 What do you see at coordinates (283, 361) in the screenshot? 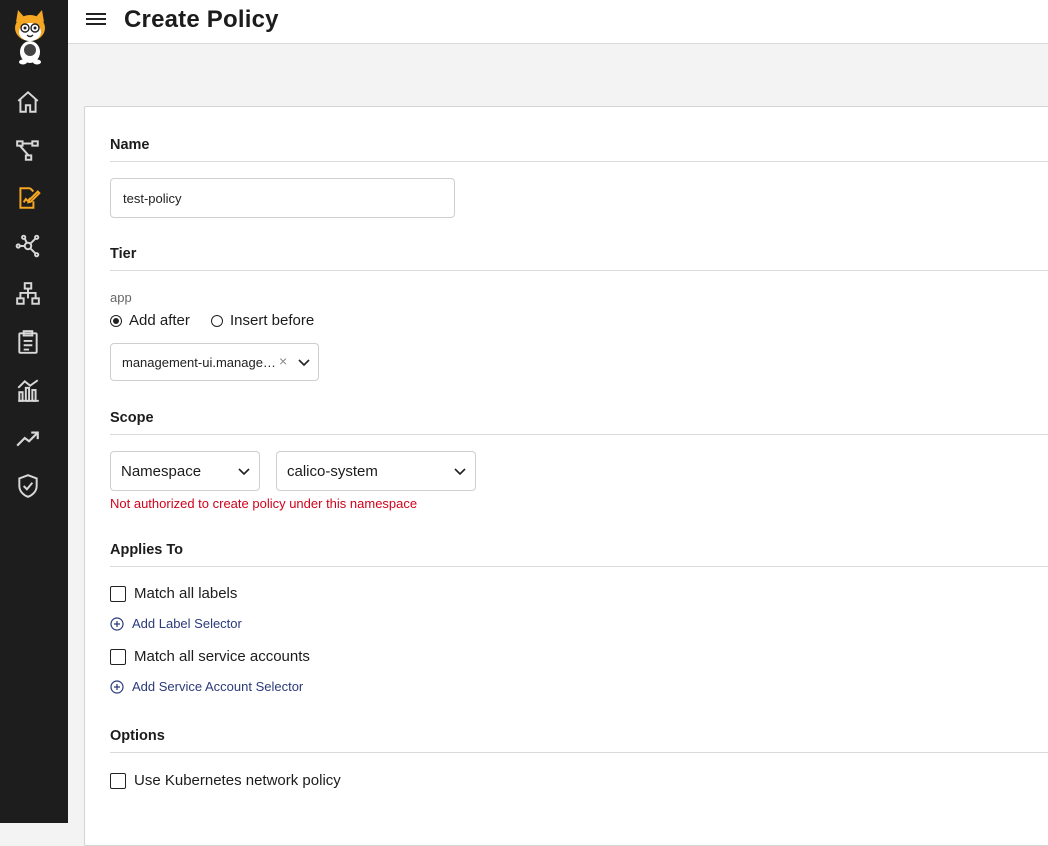
I see `clear-icon: ×` at bounding box center [283, 361].